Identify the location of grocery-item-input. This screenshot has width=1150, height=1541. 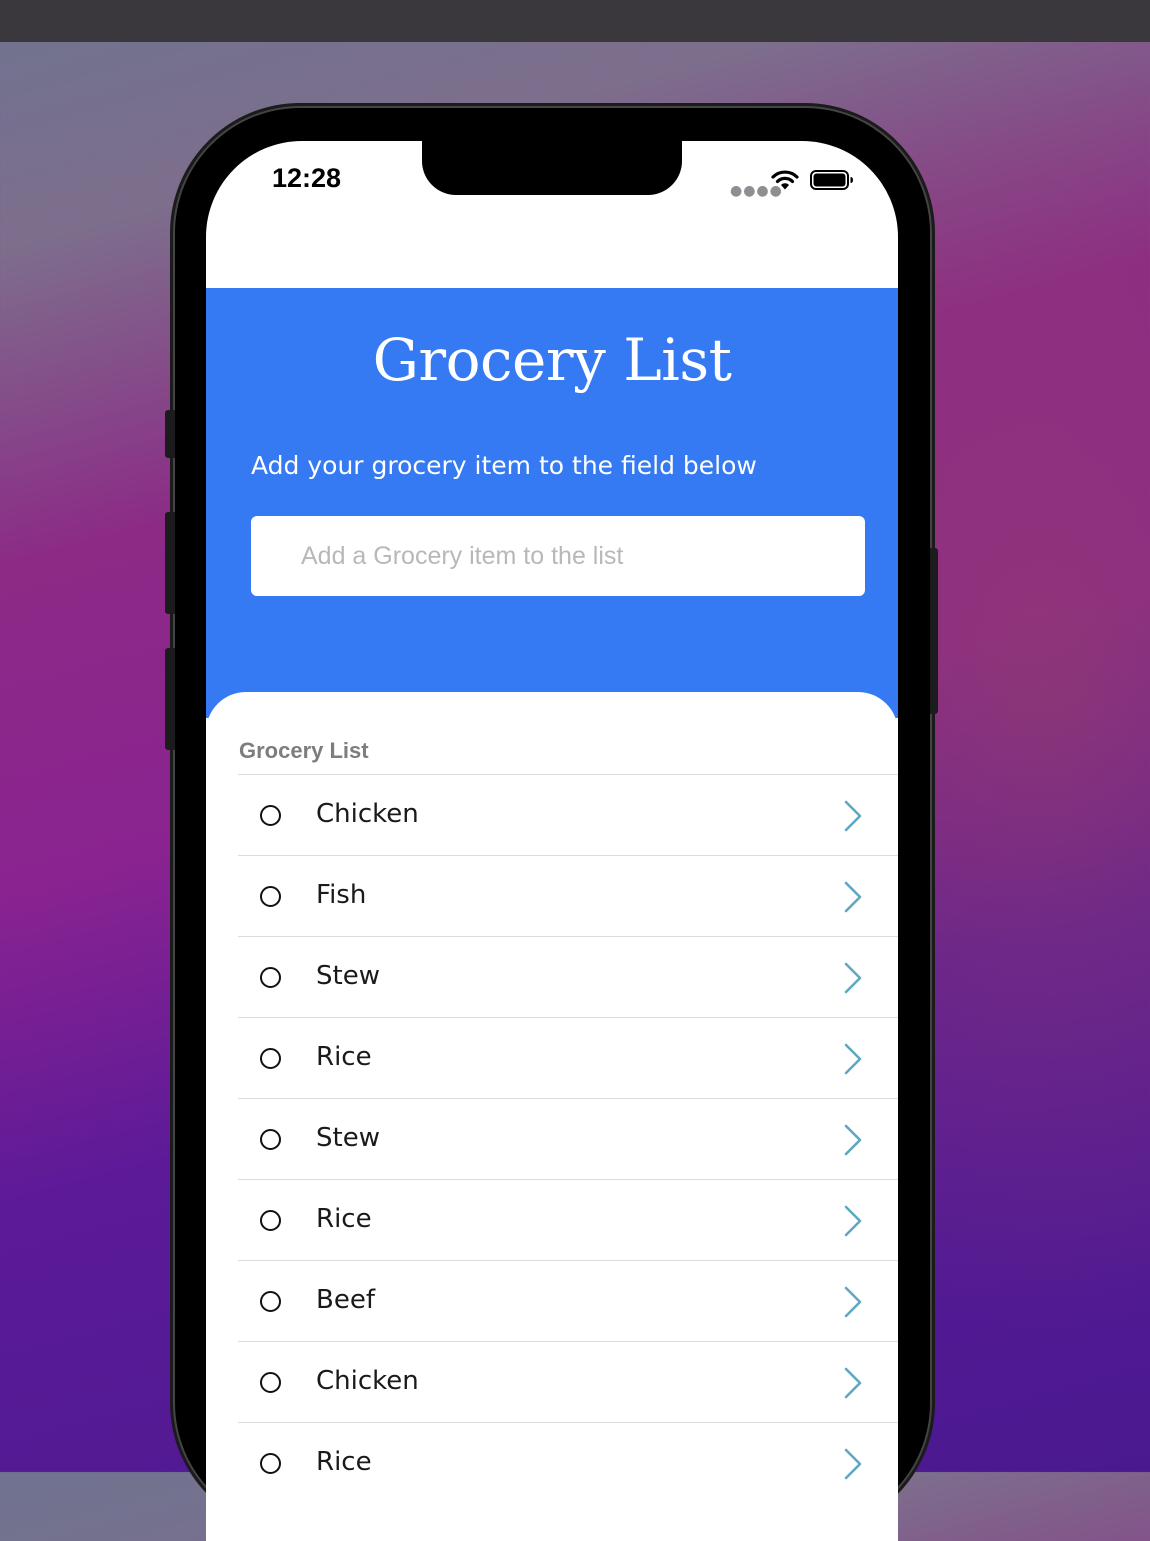
(558, 556).